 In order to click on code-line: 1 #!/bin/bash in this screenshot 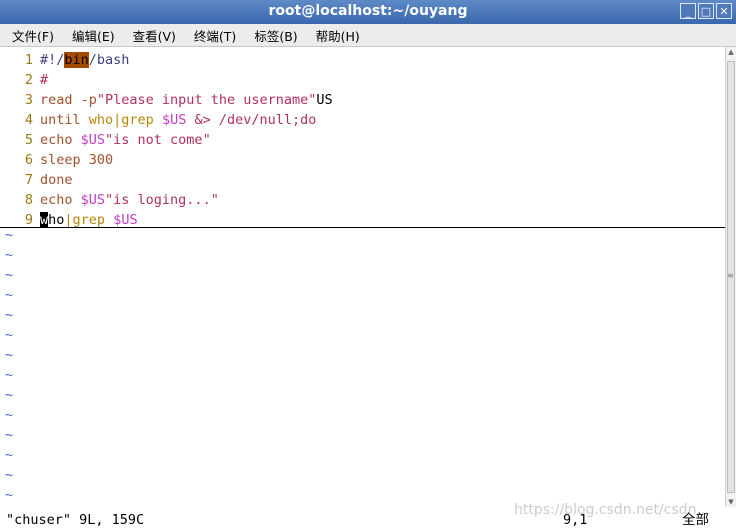, I will do `click(64, 60)`.